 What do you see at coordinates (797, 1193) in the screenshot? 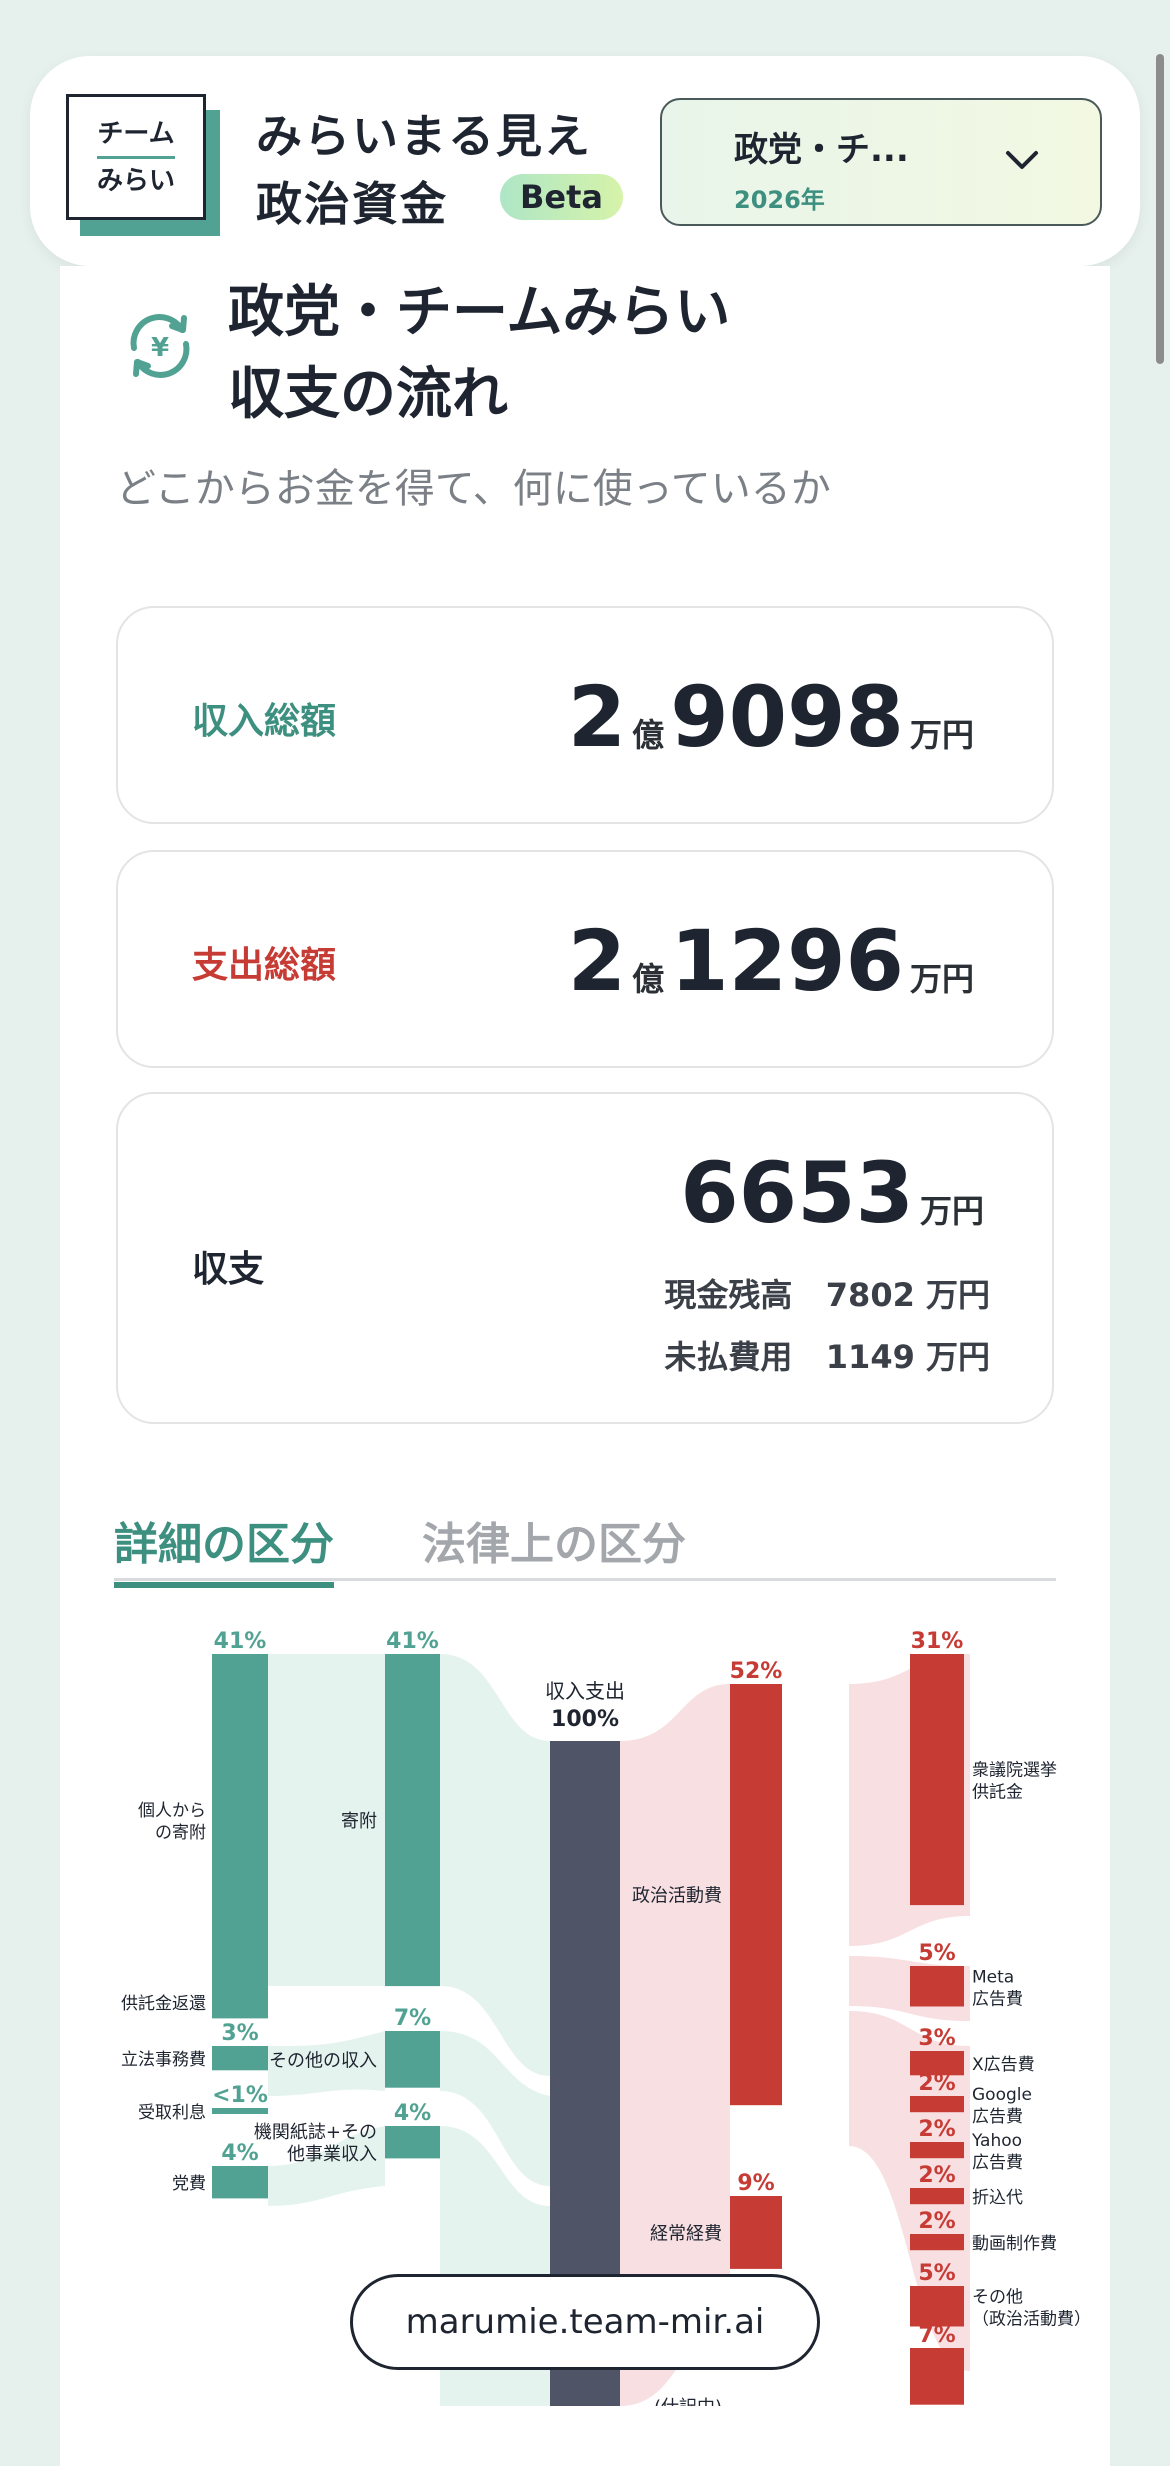
I see `balance-number: 6653` at bounding box center [797, 1193].